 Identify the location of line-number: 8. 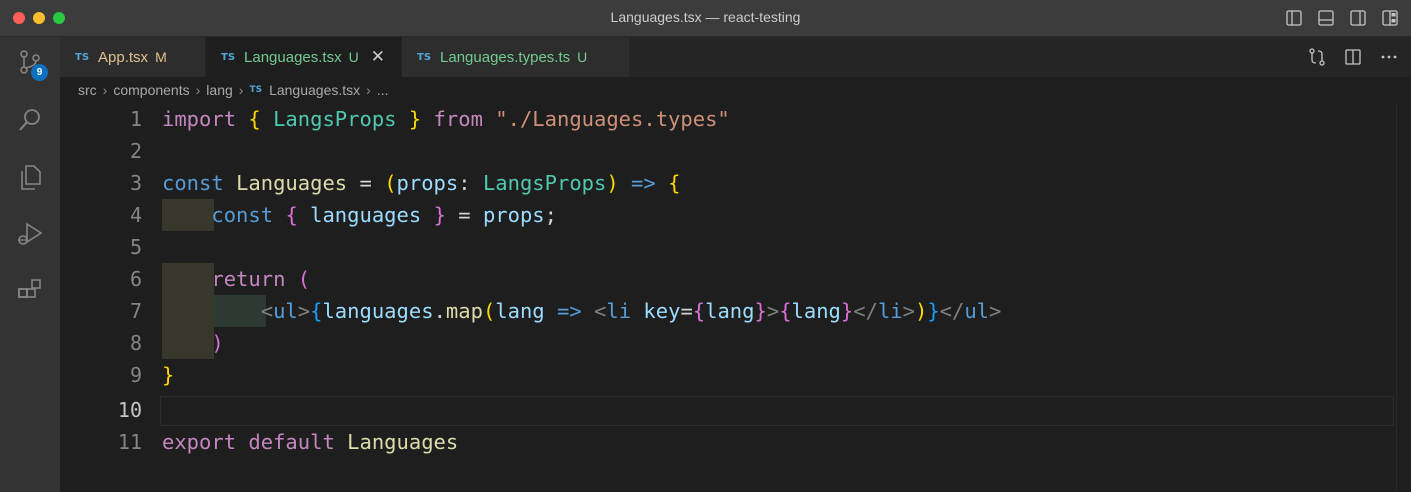
(135, 343).